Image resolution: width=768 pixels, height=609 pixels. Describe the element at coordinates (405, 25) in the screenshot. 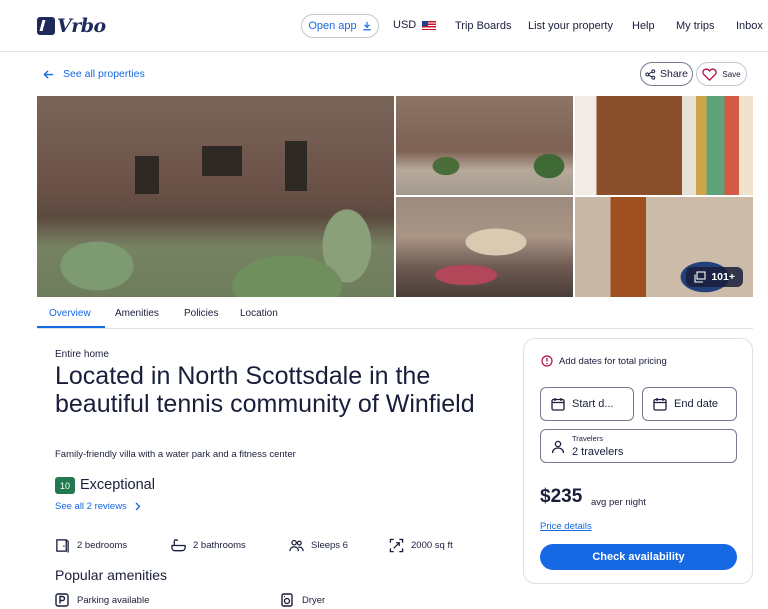

I see `currency-label: USD` at that location.